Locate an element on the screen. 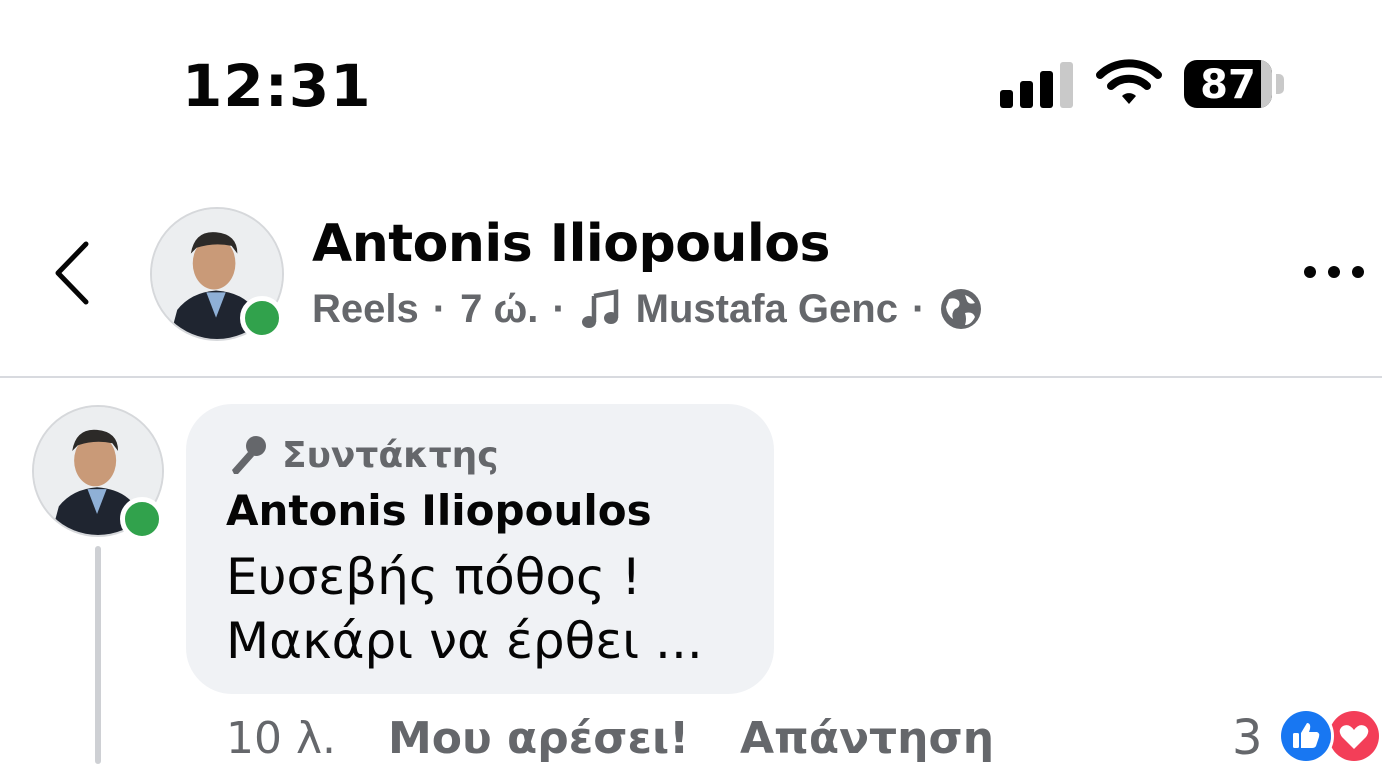 The width and height of the screenshot is (1382, 764). header-author-name: Antonis Iliopoulos is located at coordinates (571, 244).